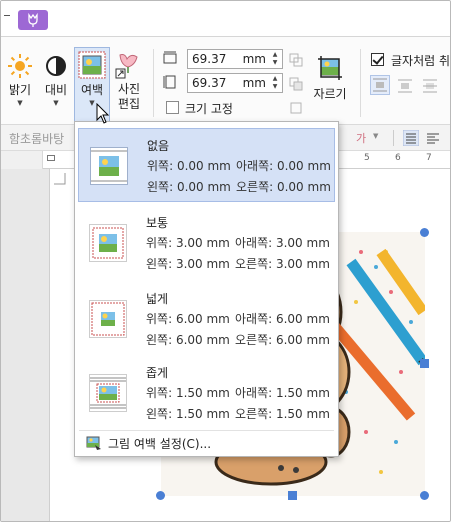  Describe the element at coordinates (56, 80) in the screenshot. I see `contrast-button: 대비 ▼` at that location.